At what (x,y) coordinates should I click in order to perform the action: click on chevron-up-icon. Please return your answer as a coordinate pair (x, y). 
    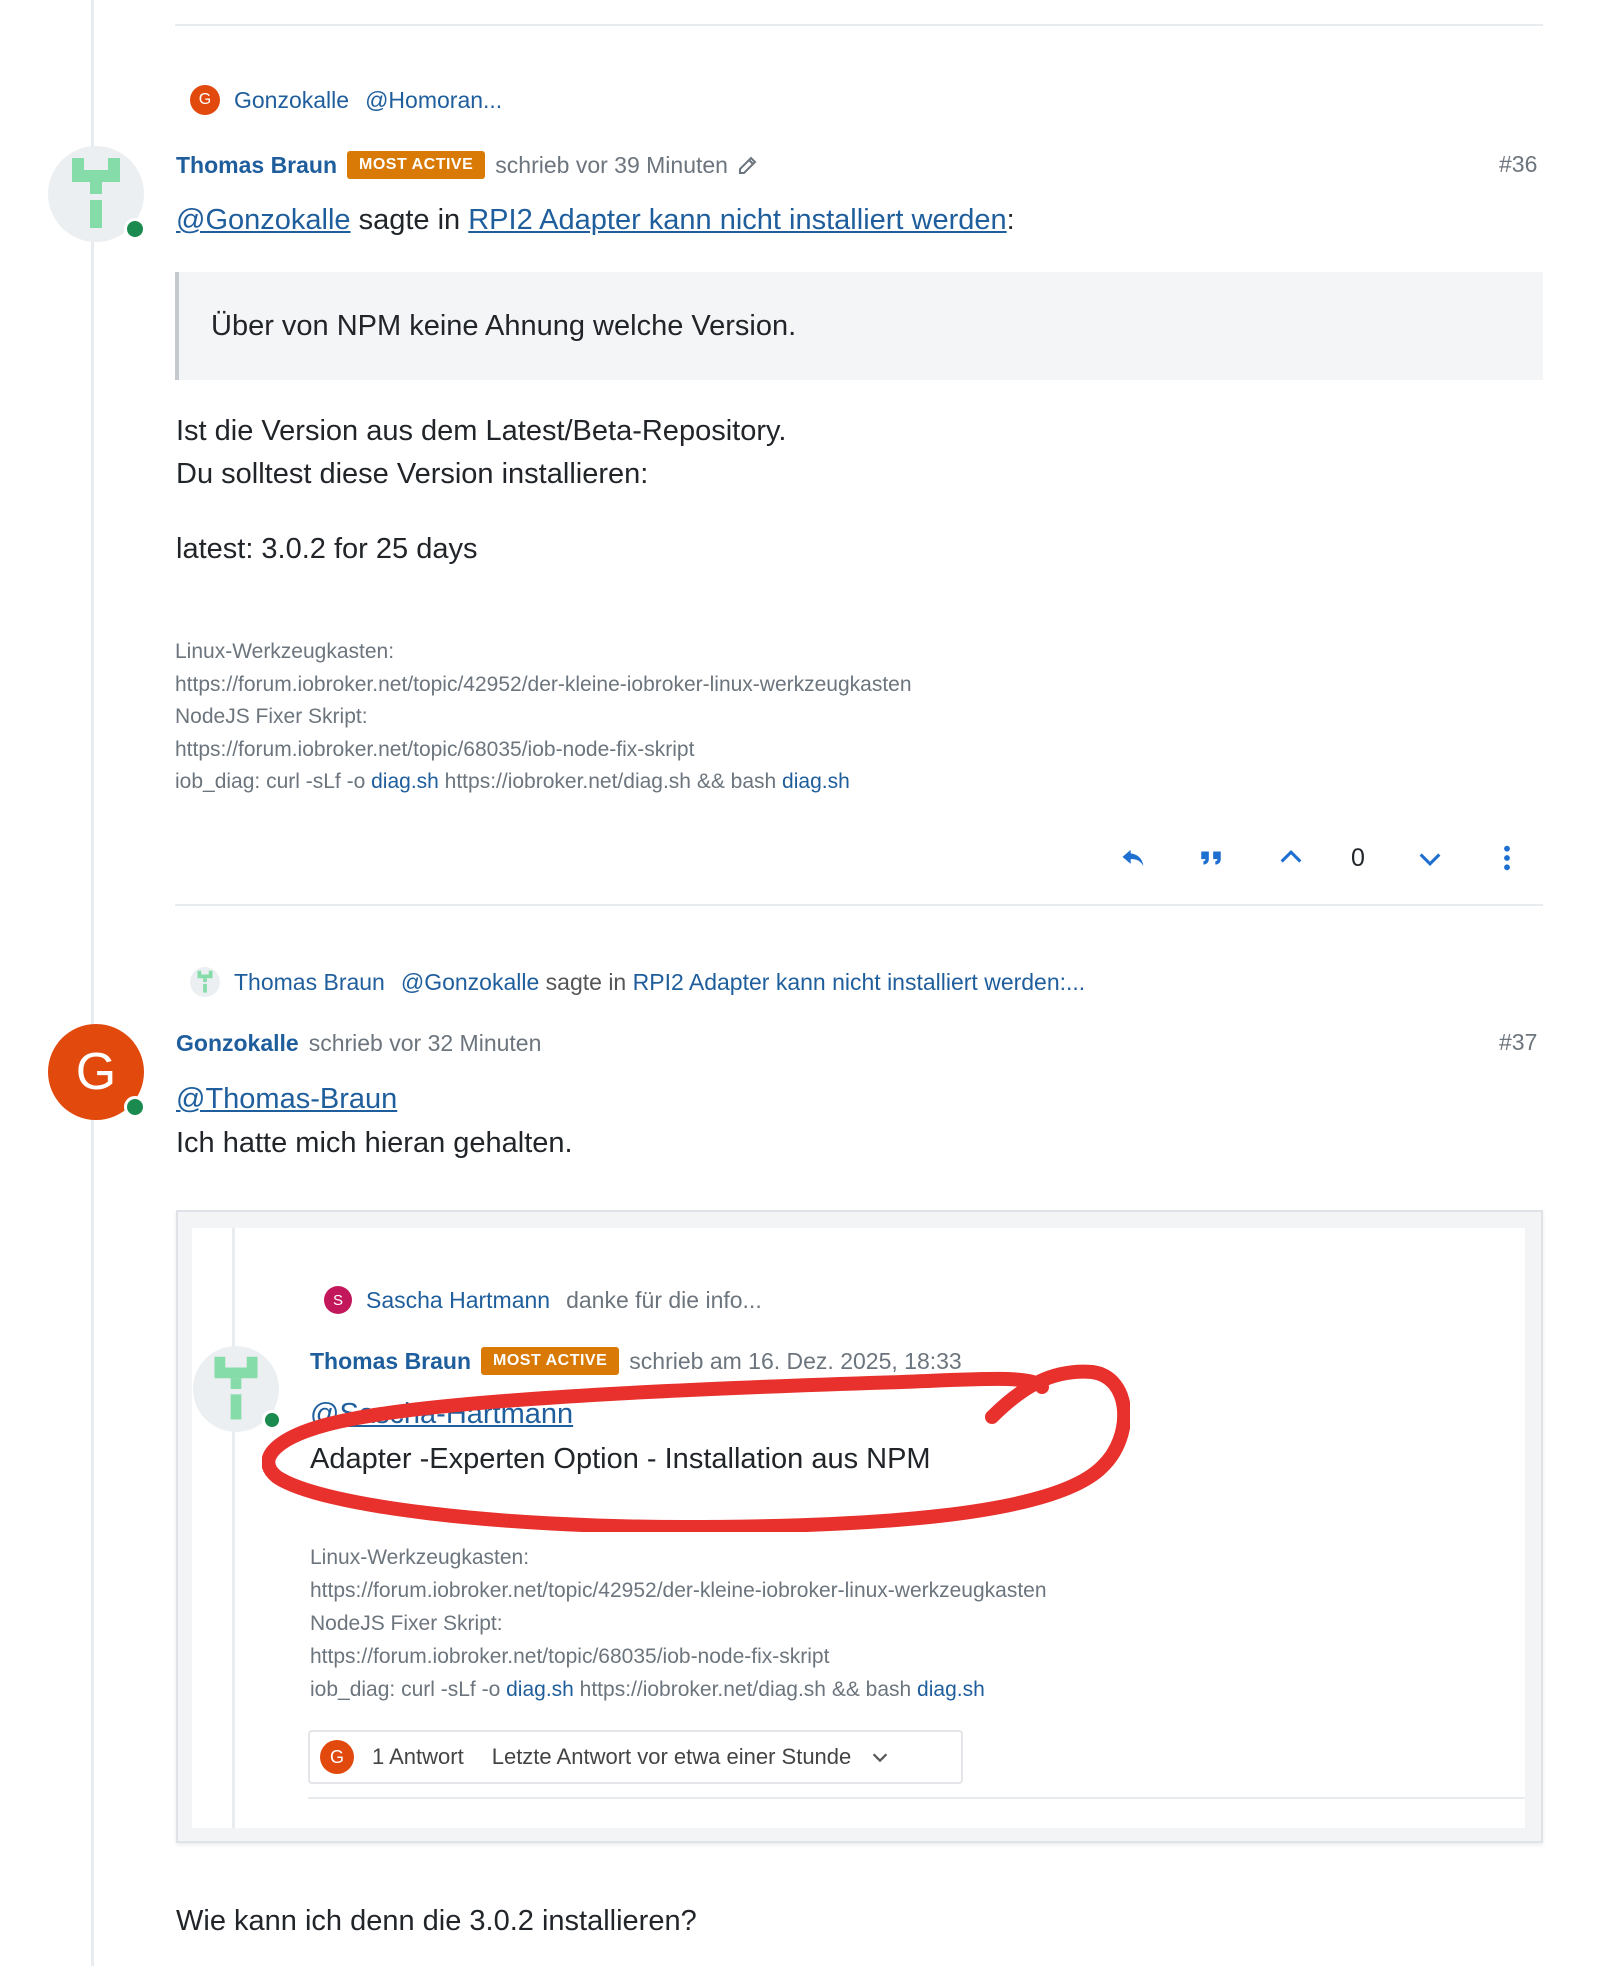
    Looking at the image, I should click on (1291, 856).